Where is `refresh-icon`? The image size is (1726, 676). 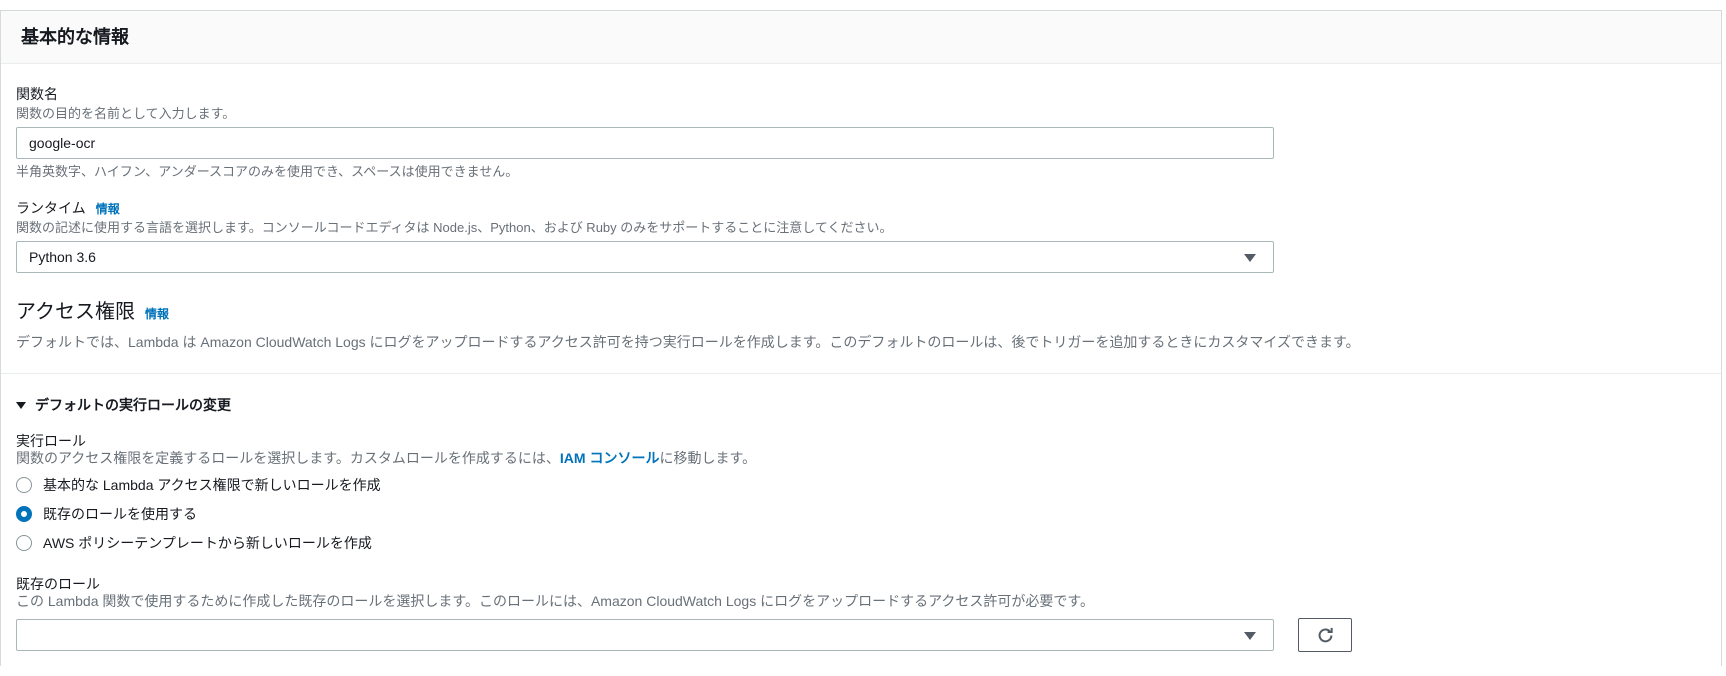
refresh-icon is located at coordinates (1325, 634).